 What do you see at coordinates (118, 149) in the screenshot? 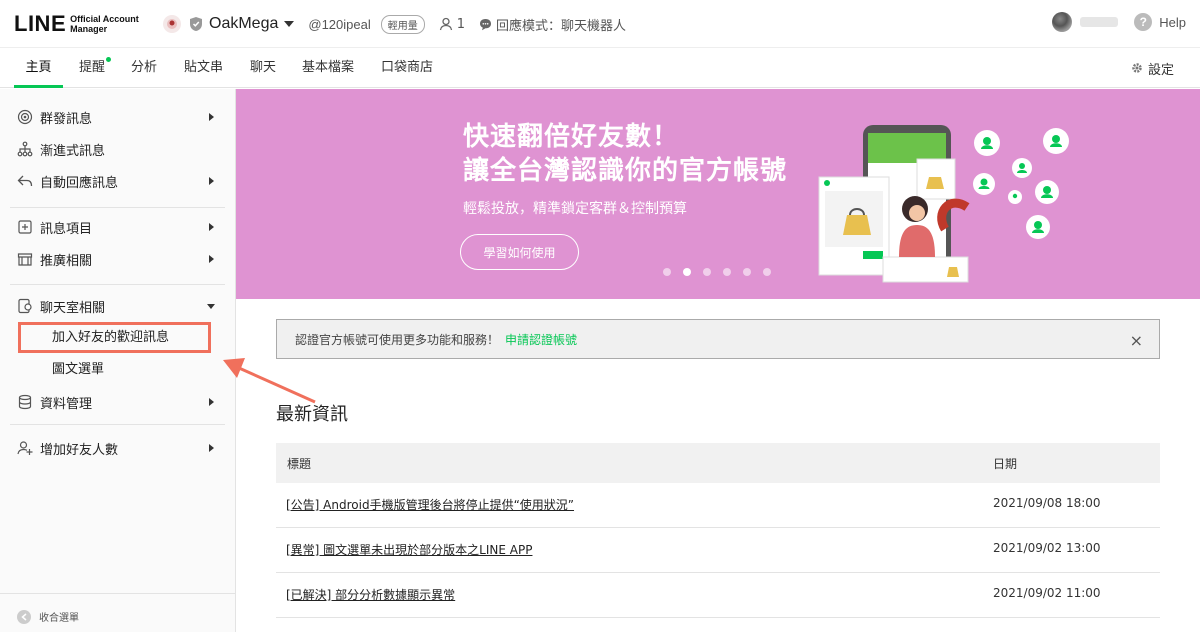
I see `sidebar-item-step-message: 漸進式訊息` at bounding box center [118, 149].